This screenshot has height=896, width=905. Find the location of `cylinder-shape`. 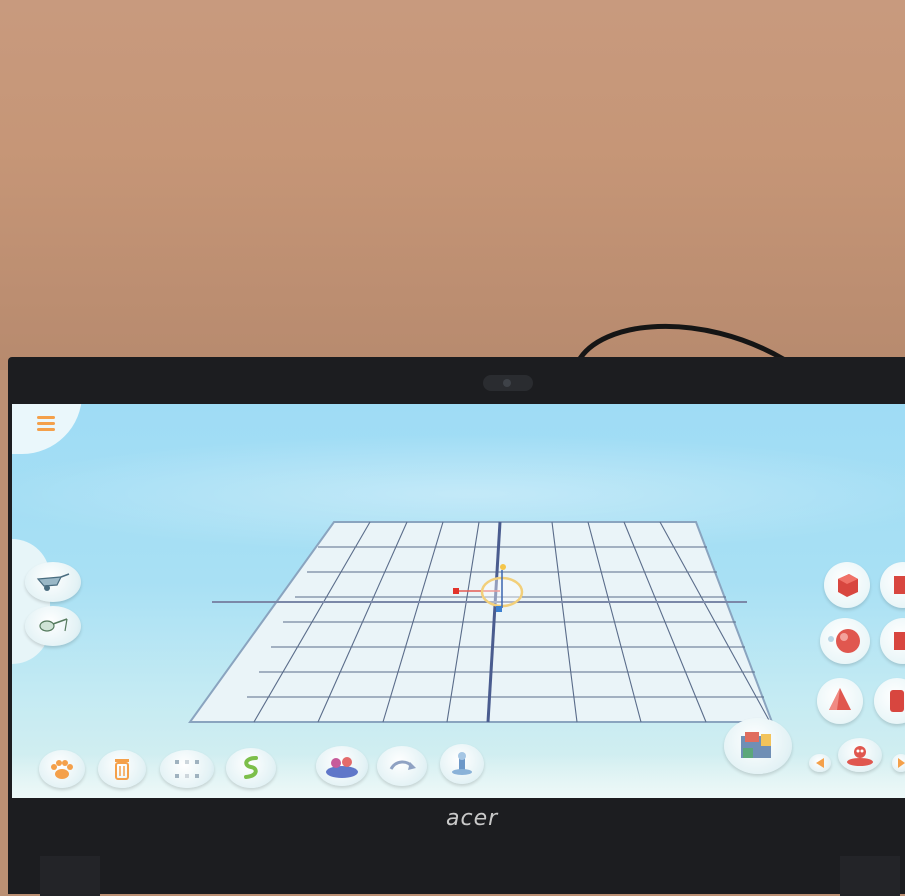

cylinder-shape is located at coordinates (889, 701).